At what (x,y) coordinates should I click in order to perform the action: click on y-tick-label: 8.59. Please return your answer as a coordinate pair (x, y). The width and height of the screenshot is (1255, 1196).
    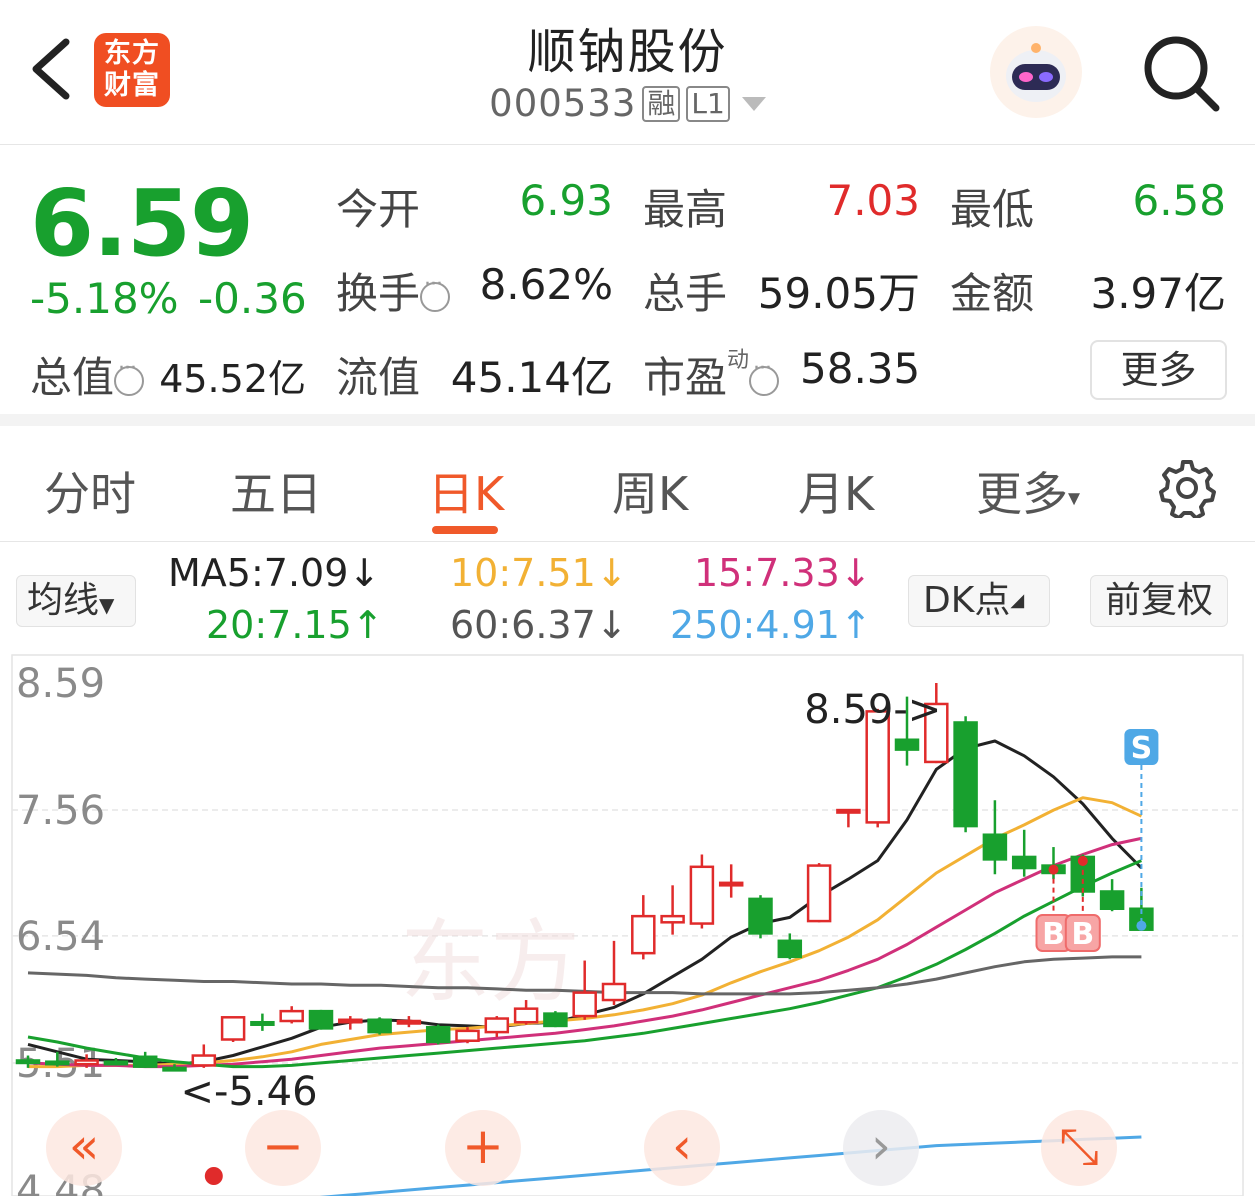
    Looking at the image, I should click on (60, 684).